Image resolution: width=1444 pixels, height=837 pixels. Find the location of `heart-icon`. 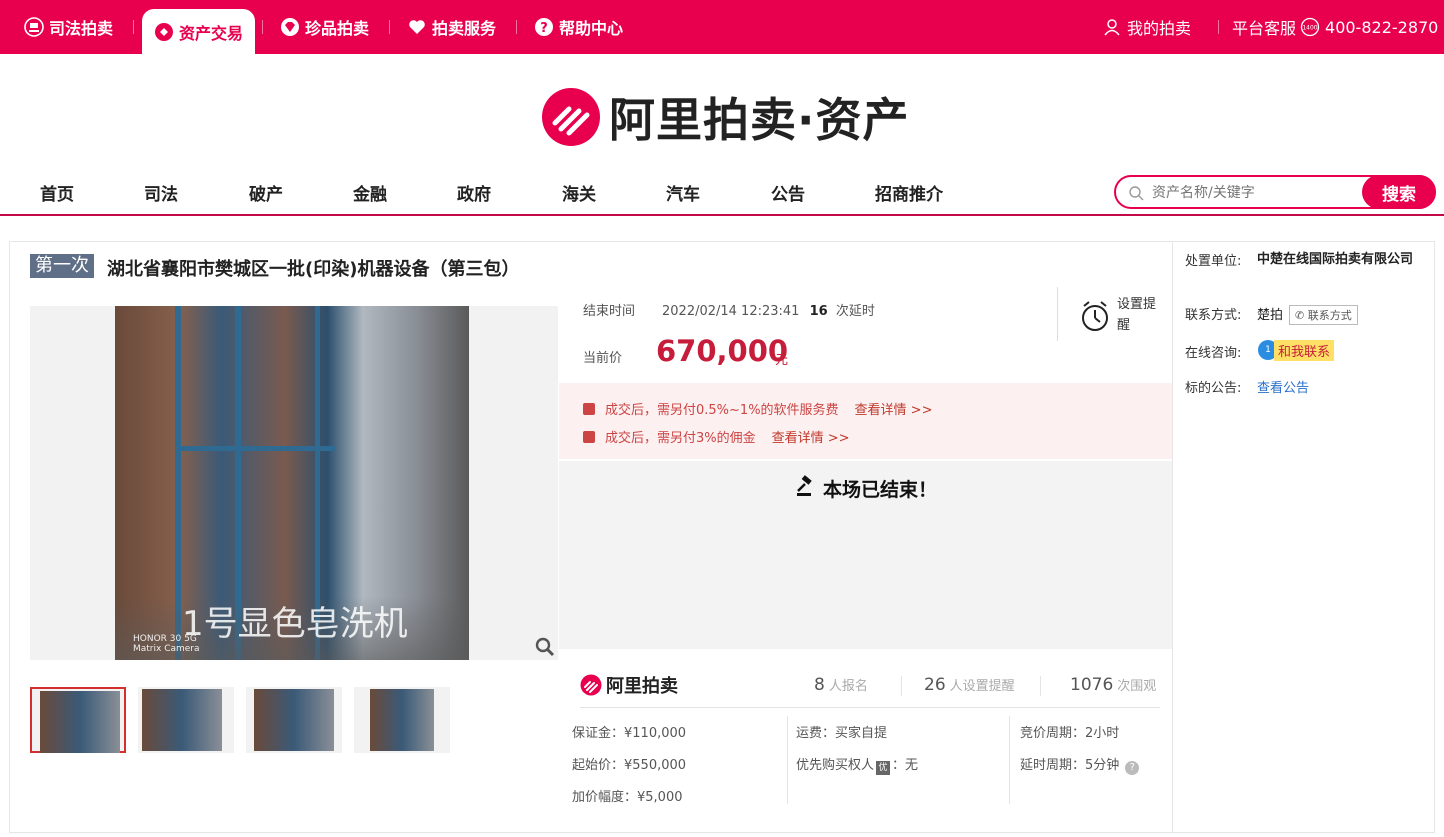

heart-icon is located at coordinates (417, 27).